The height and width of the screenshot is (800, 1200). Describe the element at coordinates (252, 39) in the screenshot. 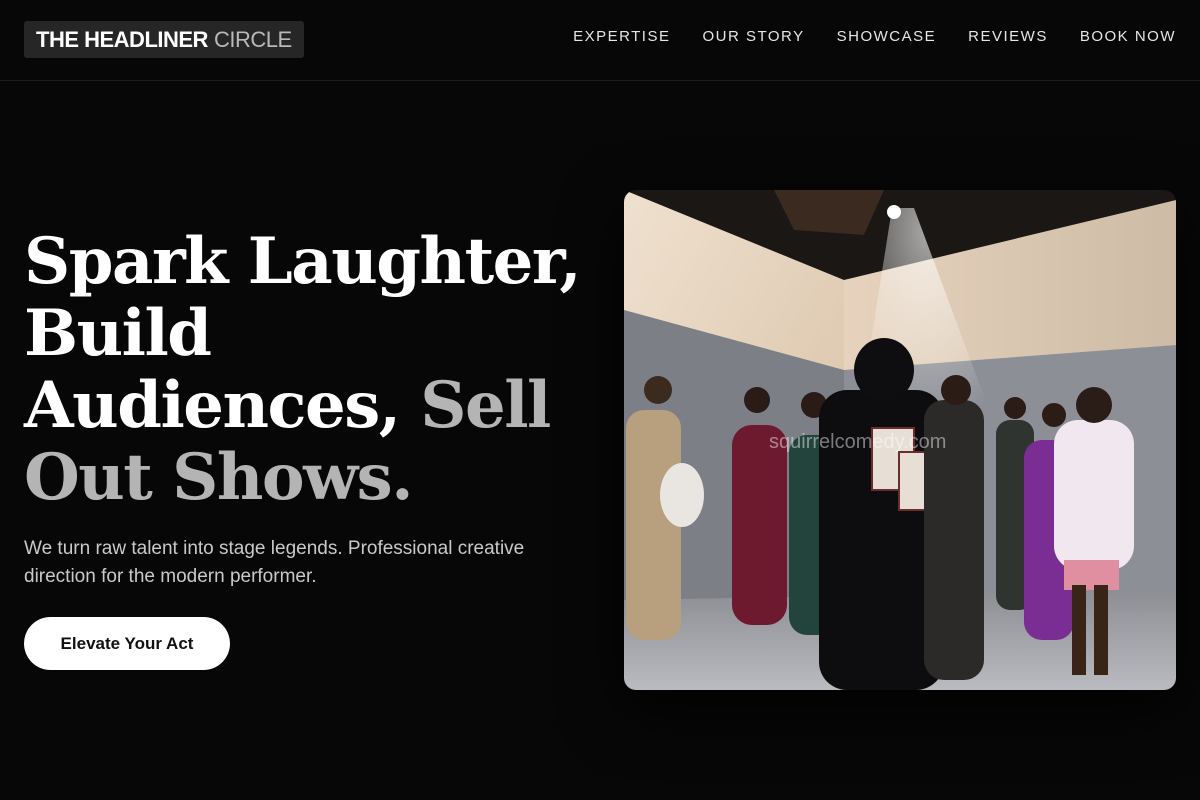

I see `brand-name-light: CIRCLE` at that location.